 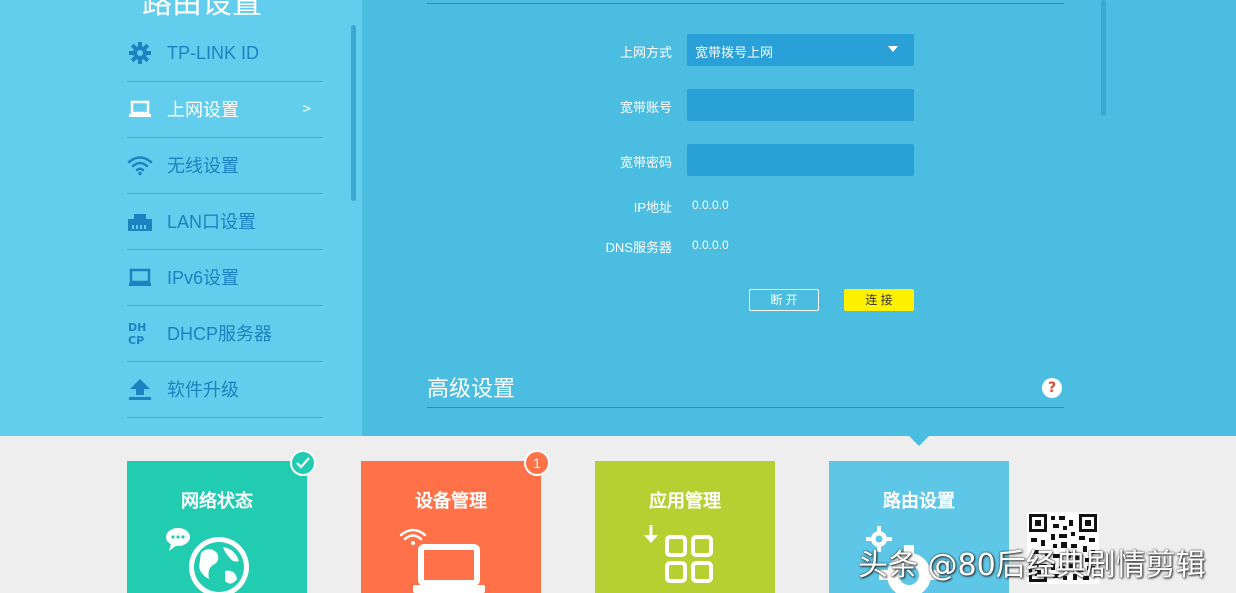 I want to click on tile-label: 路由设置, so click(x=919, y=501).